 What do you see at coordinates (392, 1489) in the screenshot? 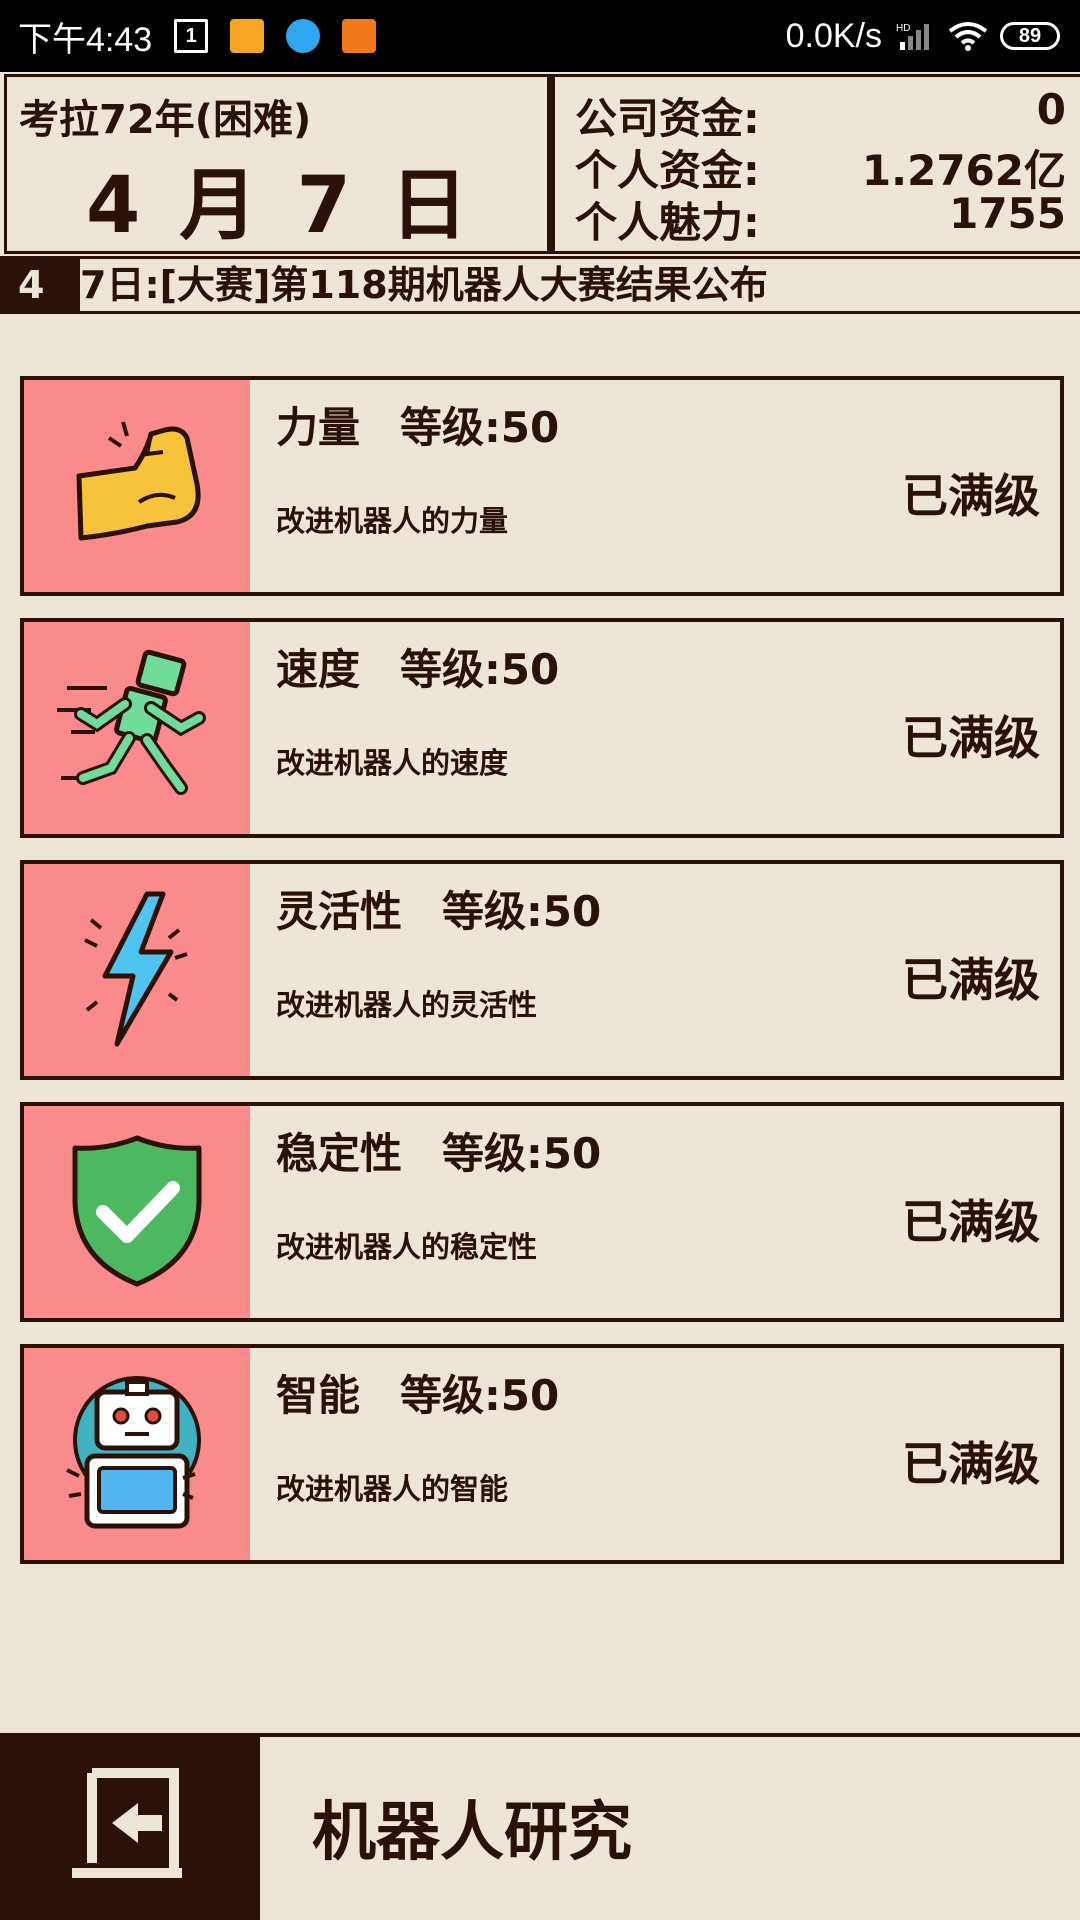
I see `skill-desc: 改进机器人的智能` at bounding box center [392, 1489].